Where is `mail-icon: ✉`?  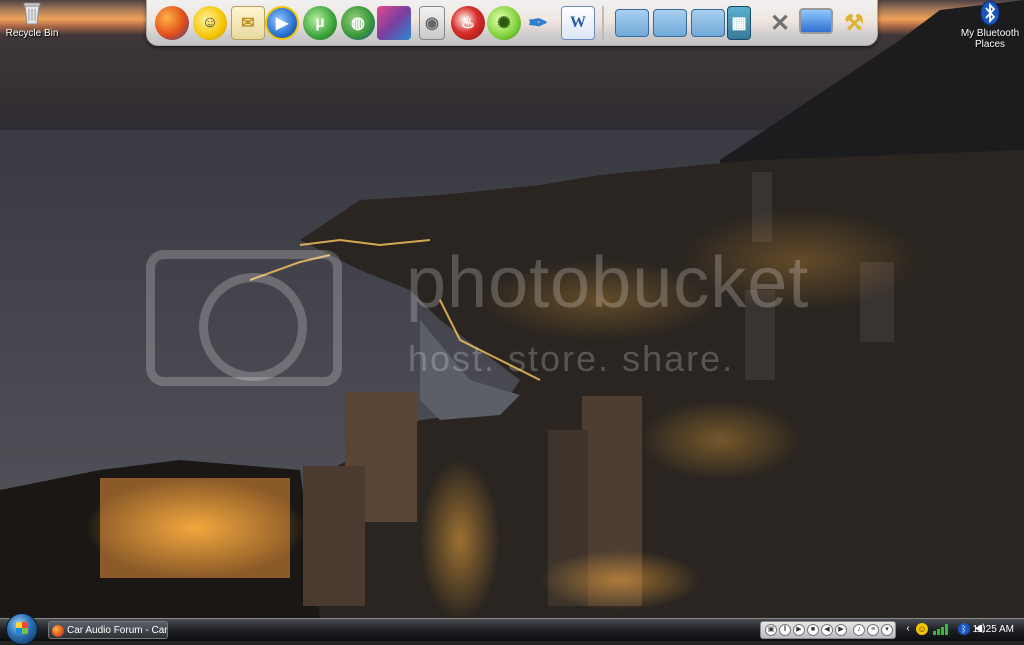
mail-icon: ✉ is located at coordinates (248, 23).